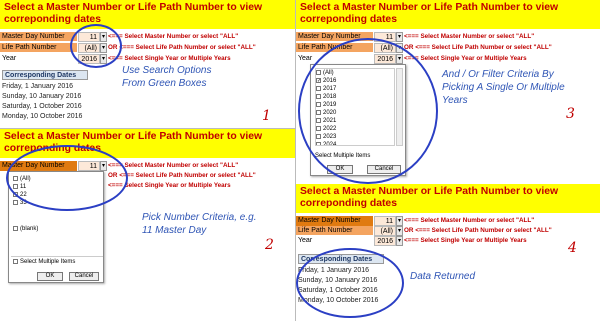  I want to click on select-multiple-toggle: Select Multiple Items, so click(44, 262).